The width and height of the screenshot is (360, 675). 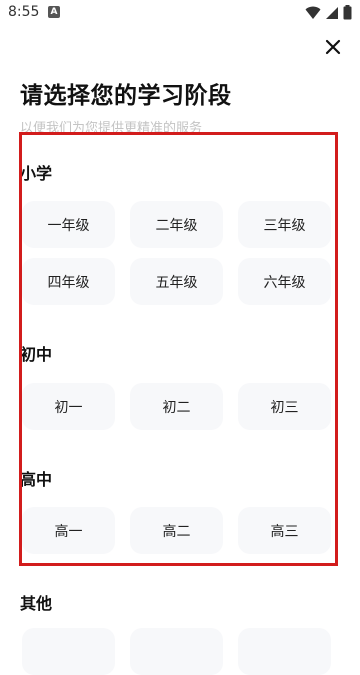 I want to click on signal-icon, so click(x=332, y=12).